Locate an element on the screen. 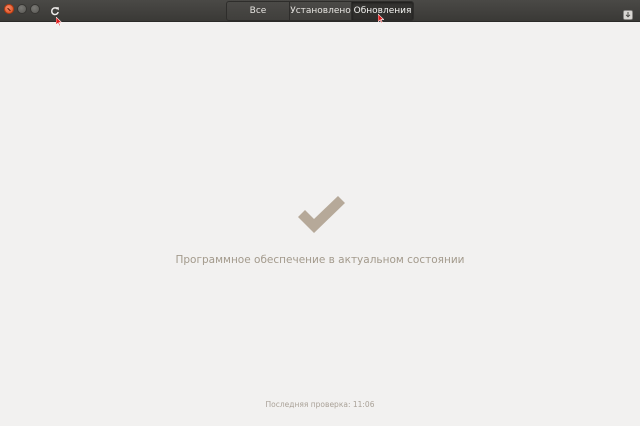 This screenshot has width=640, height=426. checkmark-icon is located at coordinates (322, 216).